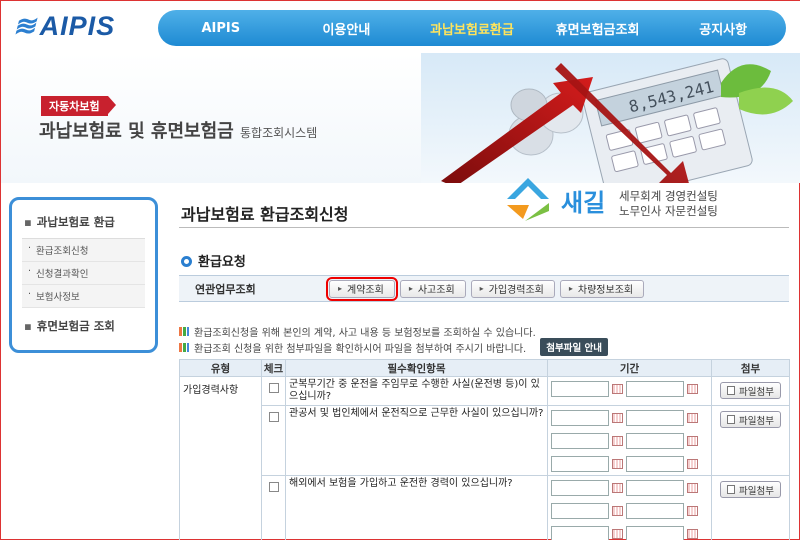 Image resolution: width=800 pixels, height=540 pixels. What do you see at coordinates (77, 26) in the screenshot?
I see `logo-text: AIPIS` at bounding box center [77, 26].